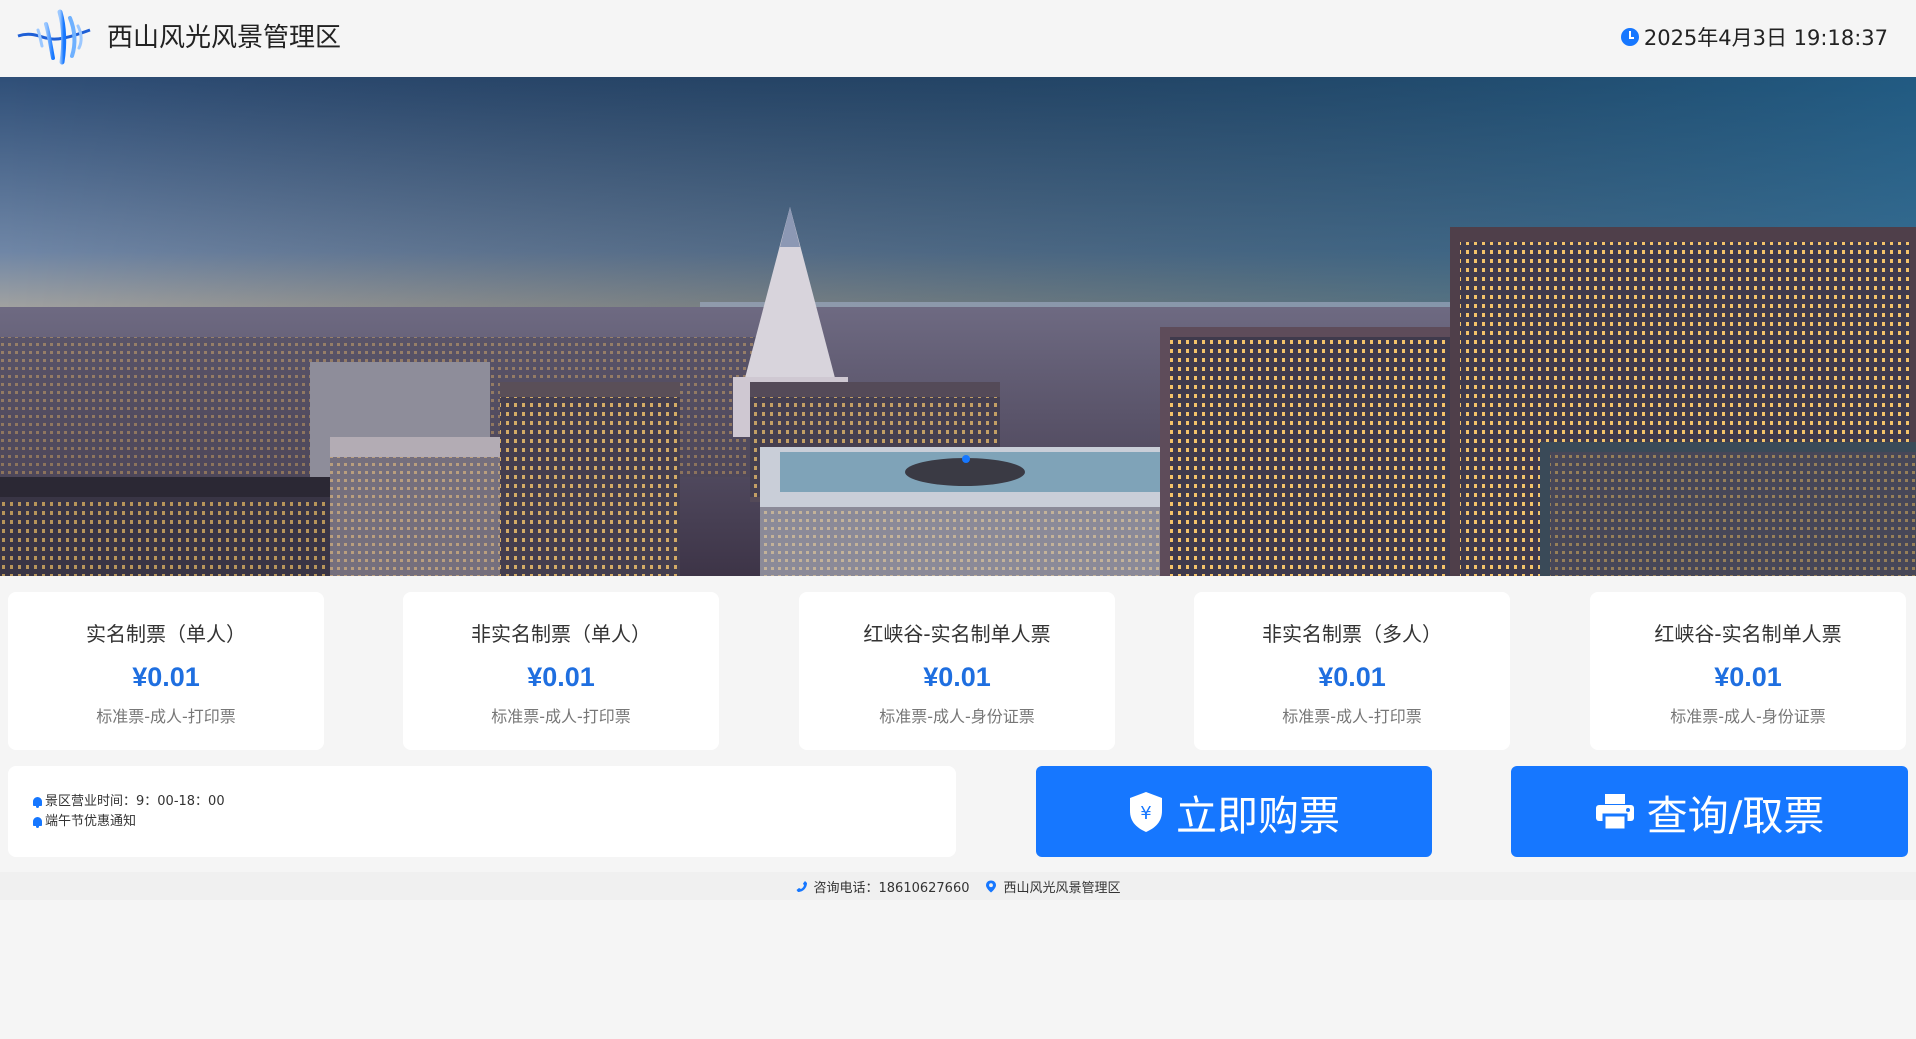 Image resolution: width=1916 pixels, height=1039 pixels. What do you see at coordinates (958, 38) in the screenshot?
I see `header: 西山风光风景管理区 2025年4月3日 19:18:37` at bounding box center [958, 38].